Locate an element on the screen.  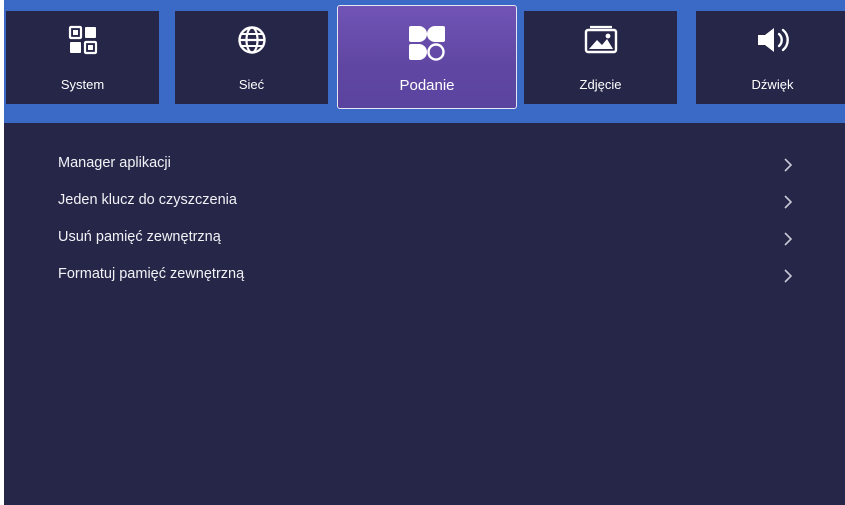
globe-icon is located at coordinates (252, 40).